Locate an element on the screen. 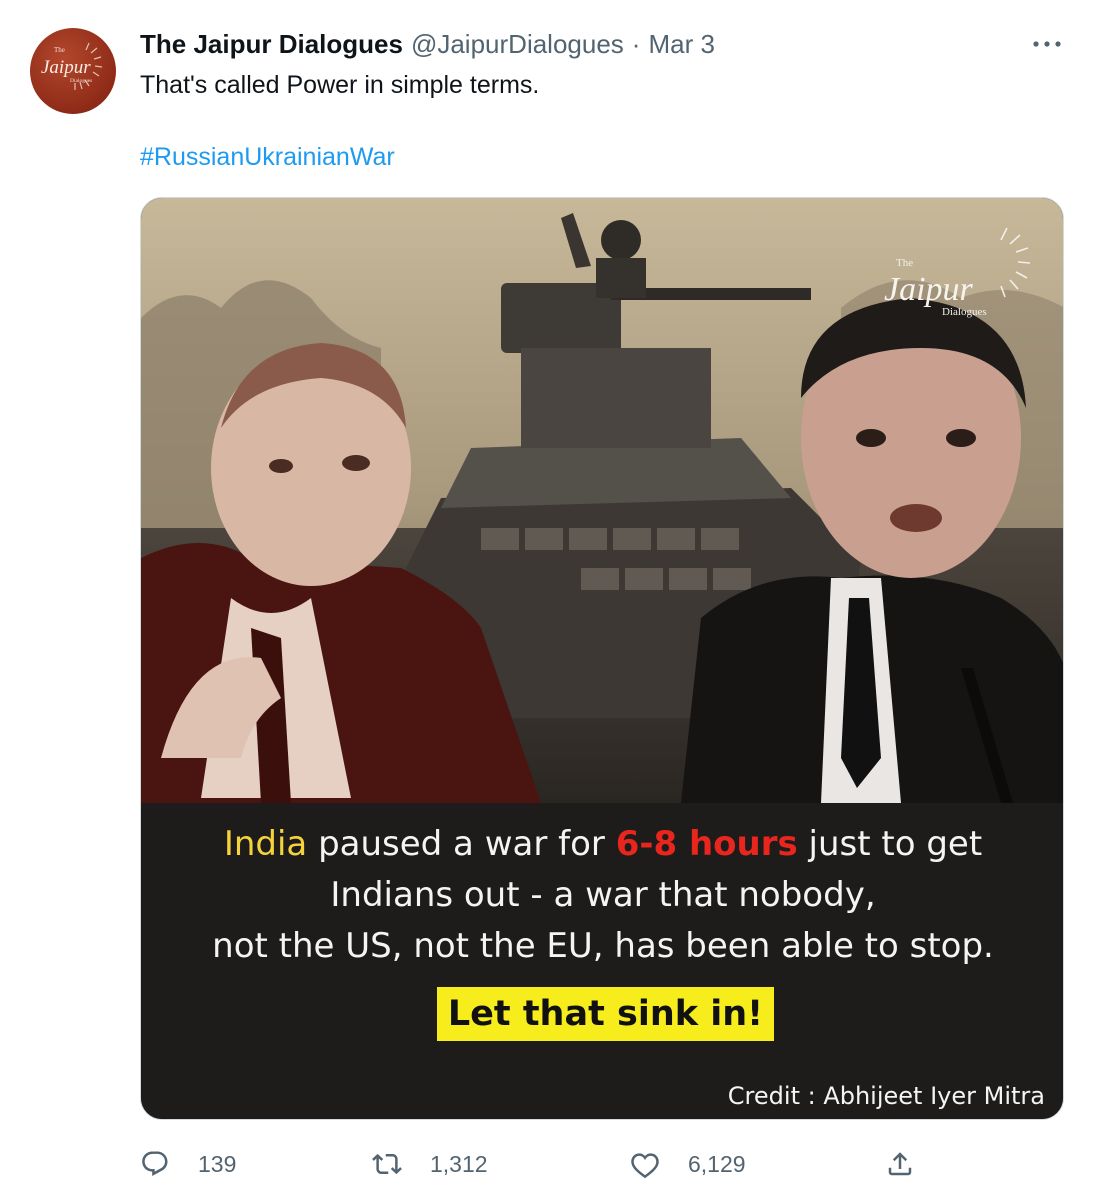 The image size is (1094, 1200). user-handle: @JaipurDialogues is located at coordinates (517, 44).